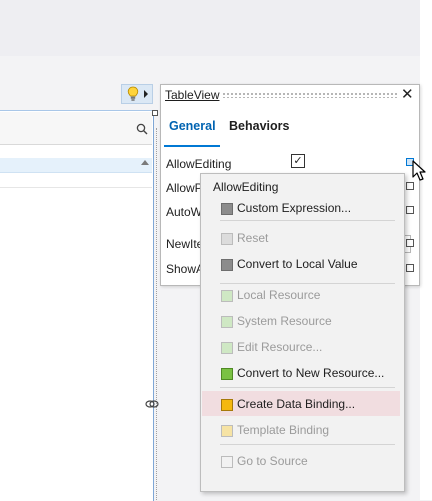 Image resolution: width=432 pixels, height=501 pixels. What do you see at coordinates (227, 209) in the screenshot?
I see `custom-expression-icon` at bounding box center [227, 209].